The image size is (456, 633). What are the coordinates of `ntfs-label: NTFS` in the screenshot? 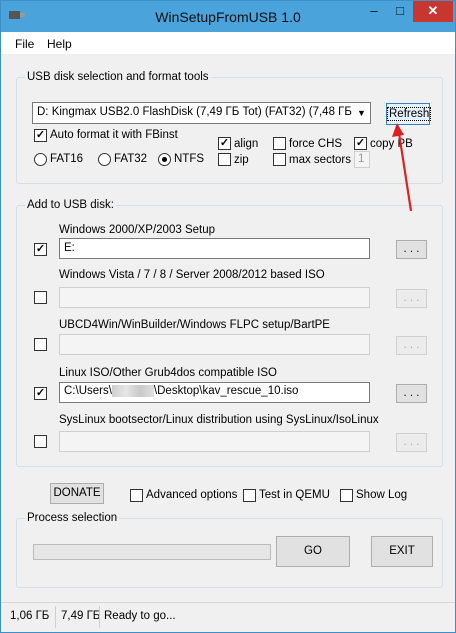 It's located at (189, 159).